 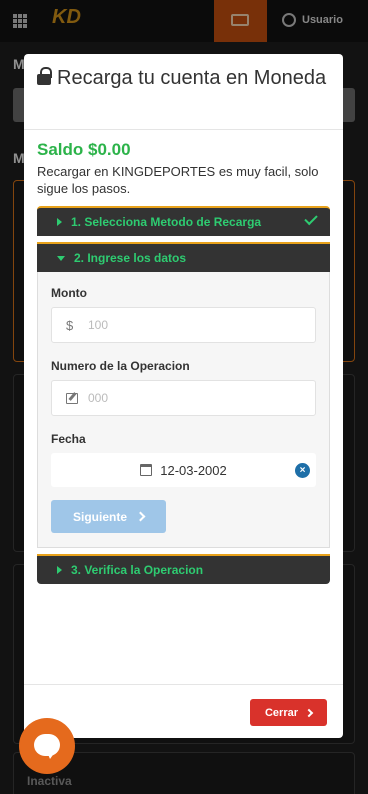 I want to click on clear-date-icon: ×, so click(x=302, y=470).